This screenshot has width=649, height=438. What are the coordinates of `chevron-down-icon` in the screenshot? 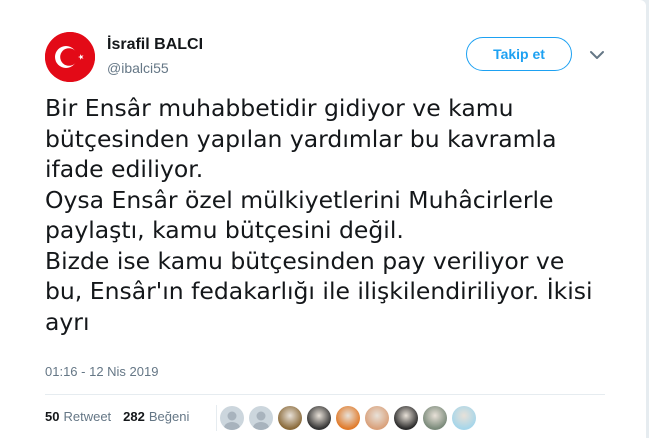 It's located at (597, 55).